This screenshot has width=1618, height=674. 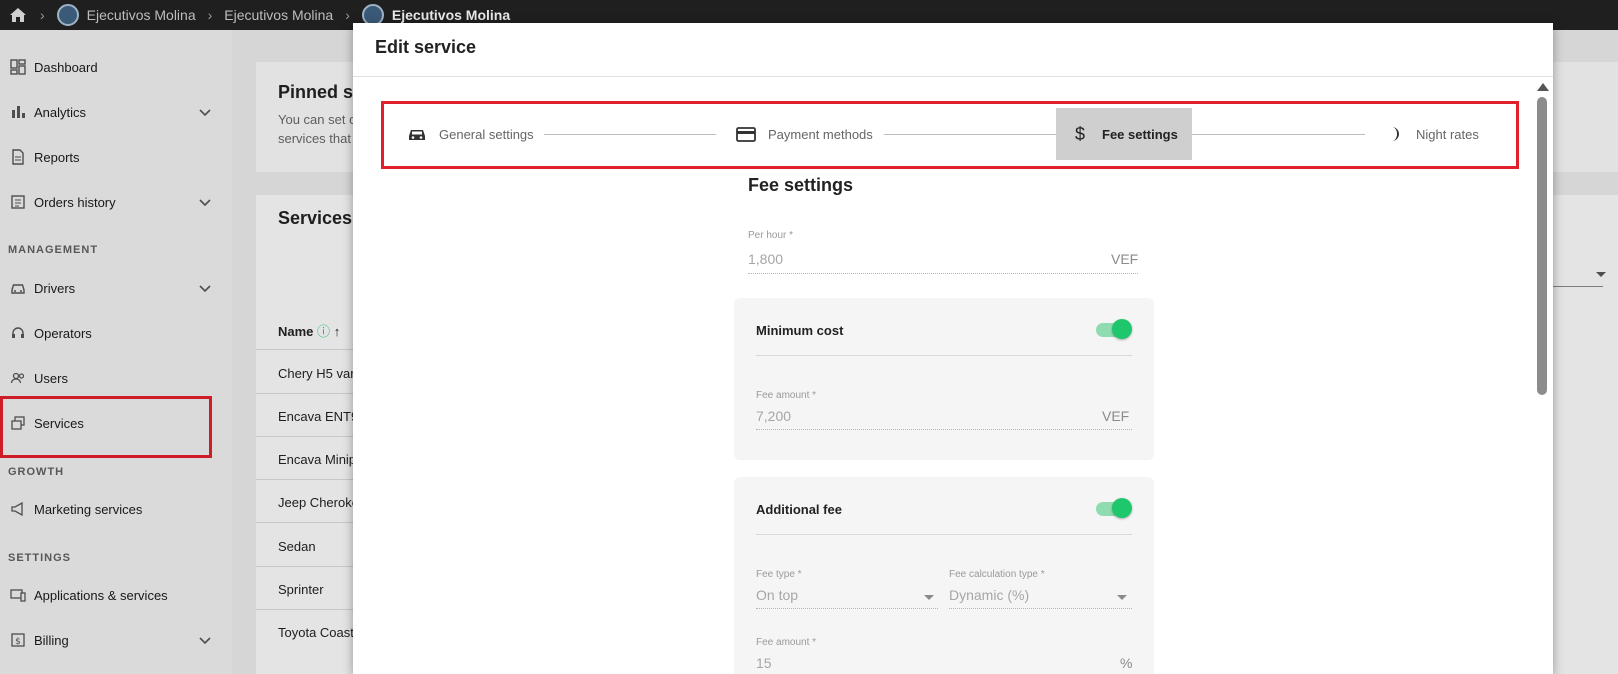 I want to click on minimum-cost-unit: VEF, so click(x=1116, y=416).